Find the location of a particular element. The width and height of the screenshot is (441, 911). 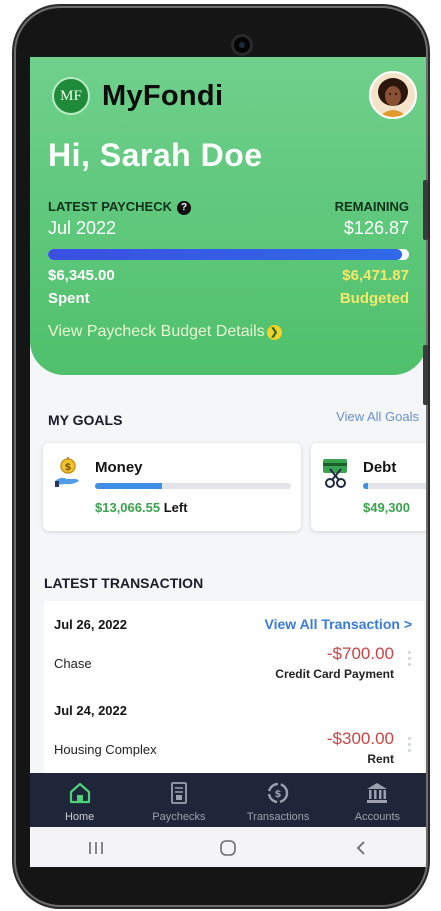

goal-name: Debt is located at coordinates (380, 467).